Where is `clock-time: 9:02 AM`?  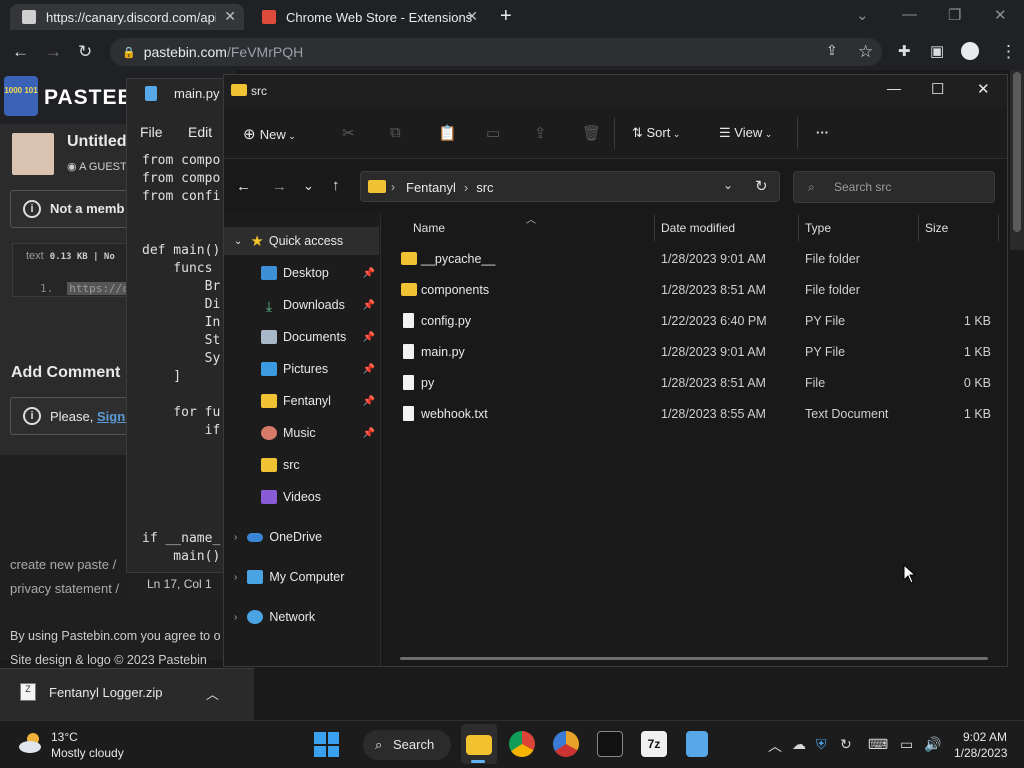
clock-time: 9:02 AM is located at coordinates (985, 737).